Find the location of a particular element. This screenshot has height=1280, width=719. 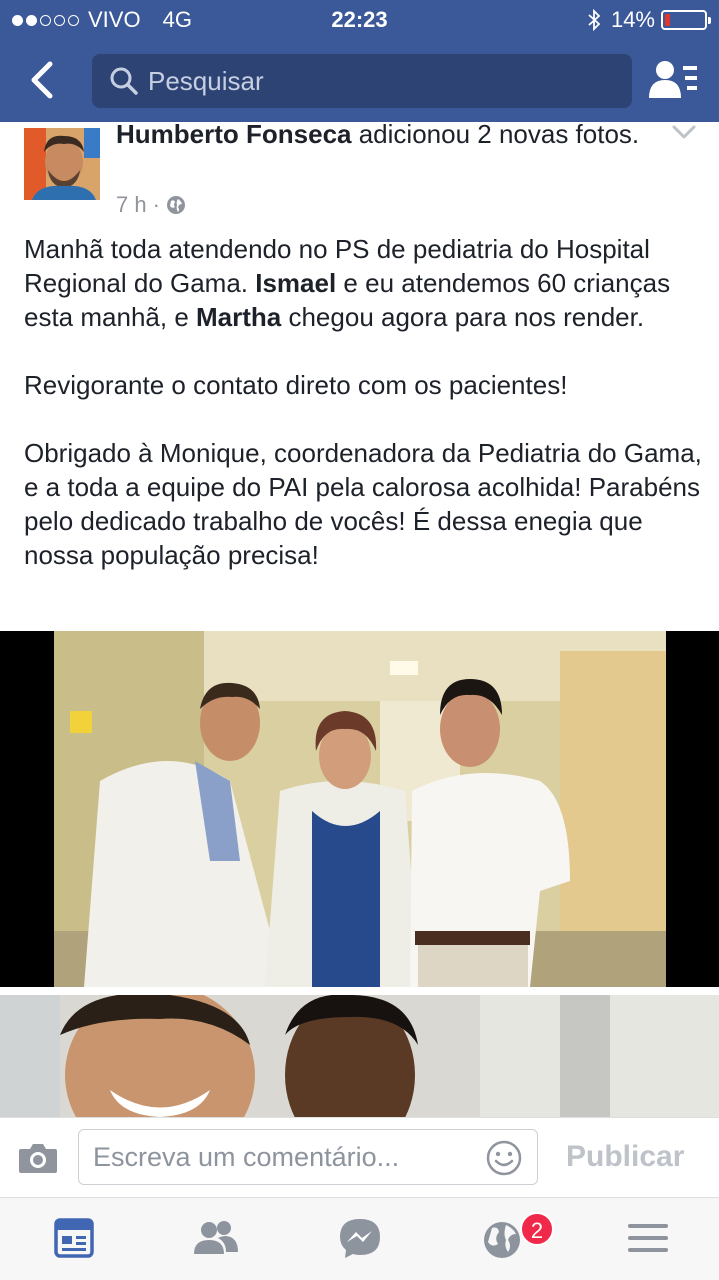

comment-input is located at coordinates (283, 1157).